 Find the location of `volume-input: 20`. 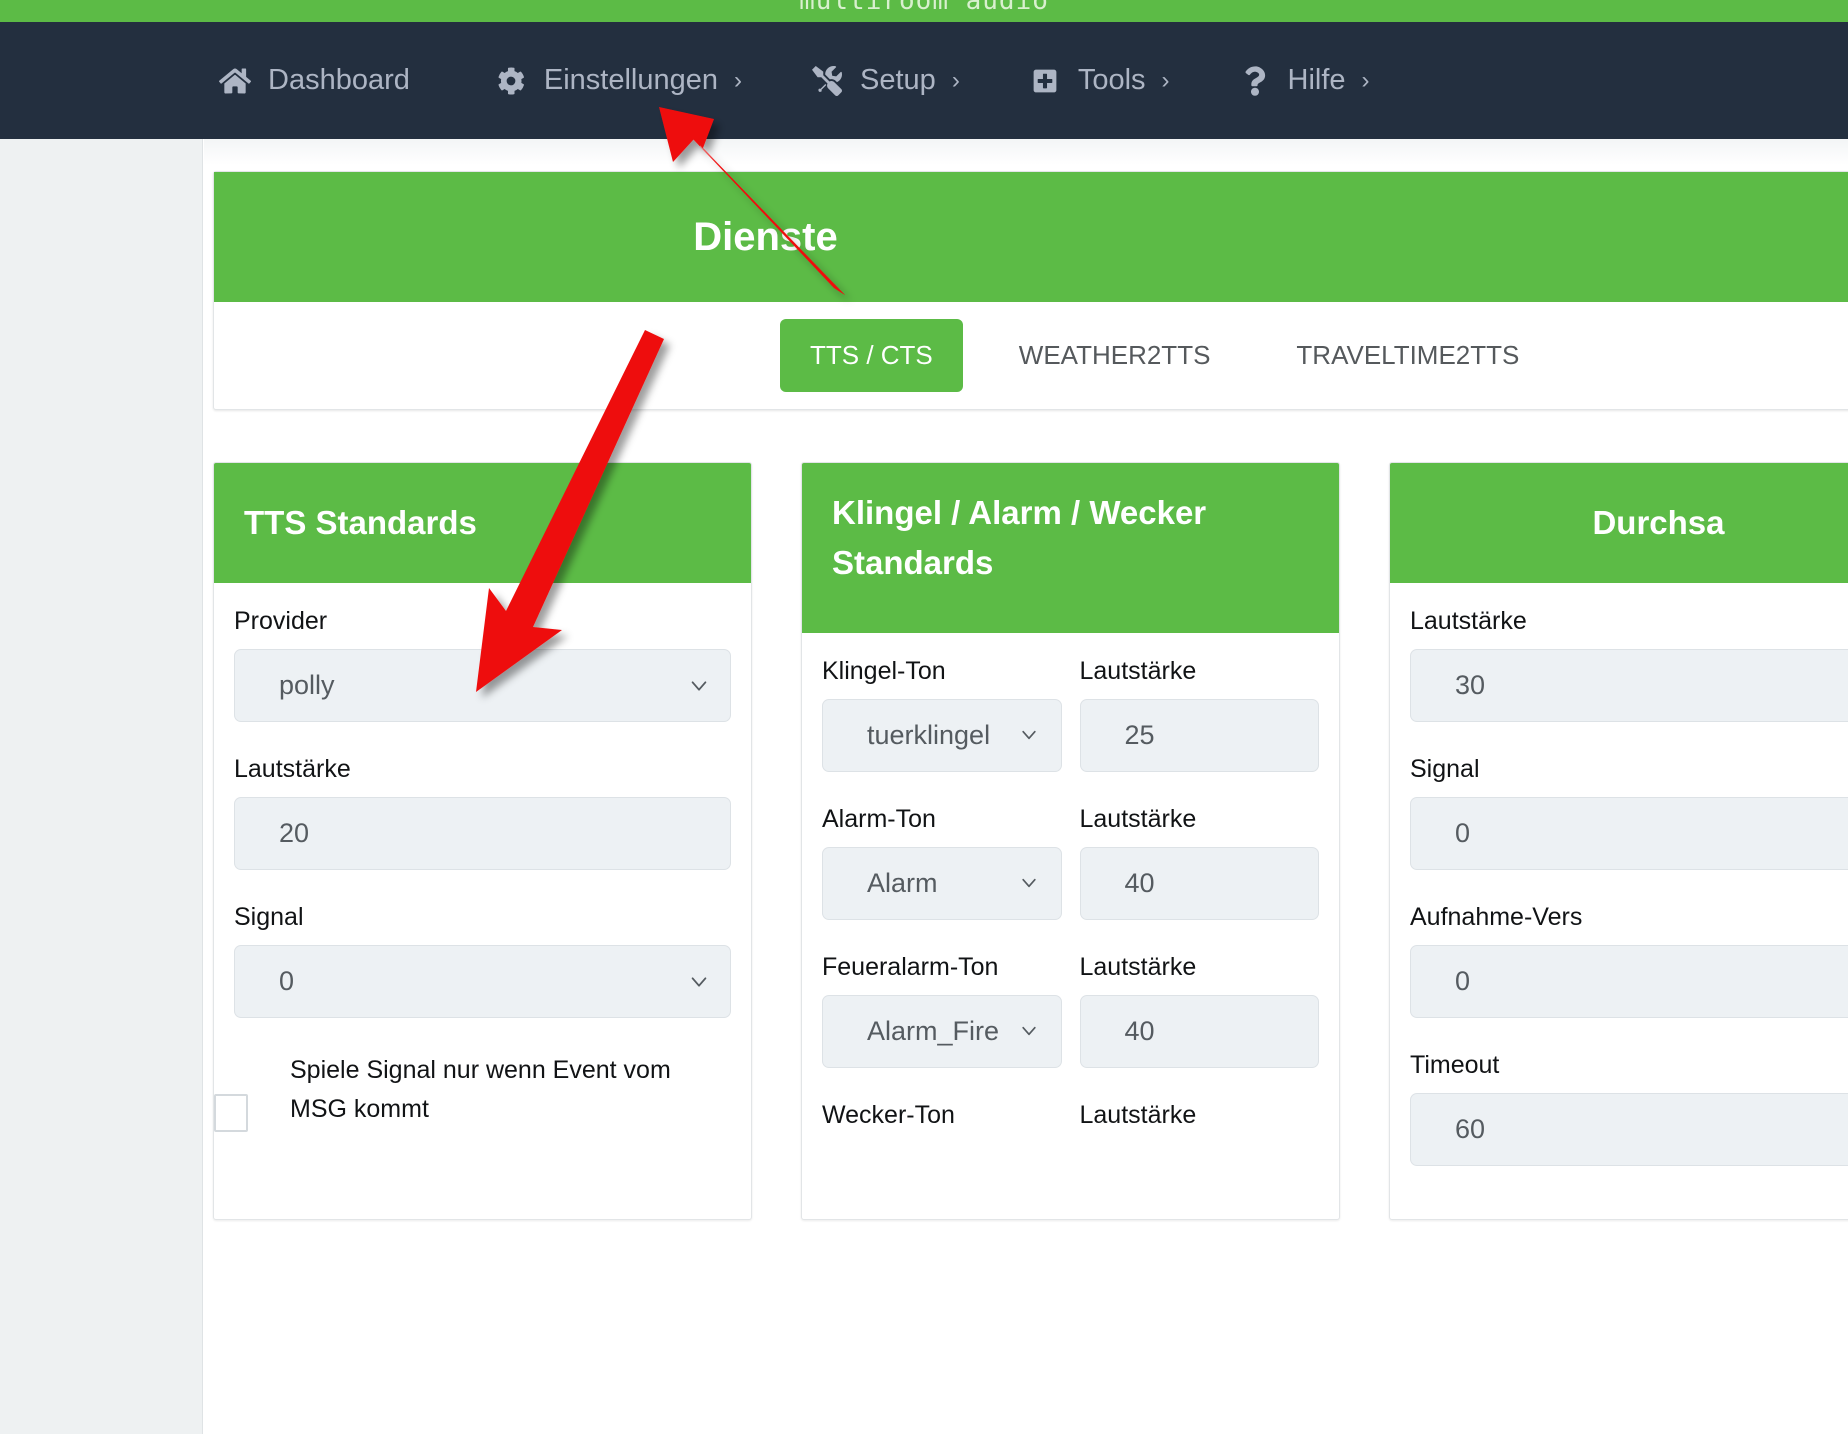

volume-input: 20 is located at coordinates (482, 833).